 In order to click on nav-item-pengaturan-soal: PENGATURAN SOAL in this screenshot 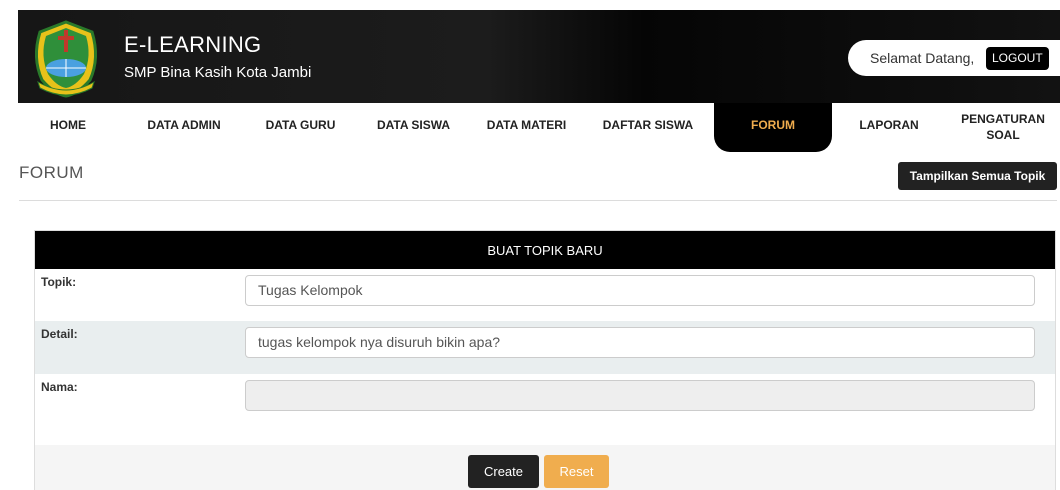, I will do `click(1003, 129)`.